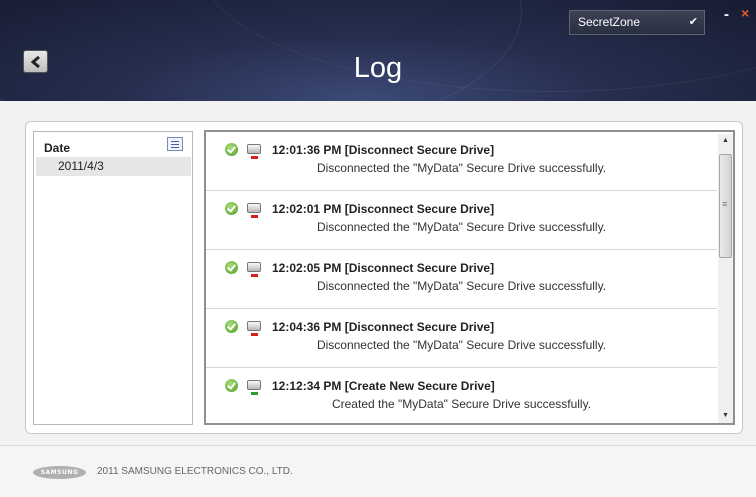 The width and height of the screenshot is (756, 497). What do you see at coordinates (175, 144) in the screenshot?
I see `list-view-icon` at bounding box center [175, 144].